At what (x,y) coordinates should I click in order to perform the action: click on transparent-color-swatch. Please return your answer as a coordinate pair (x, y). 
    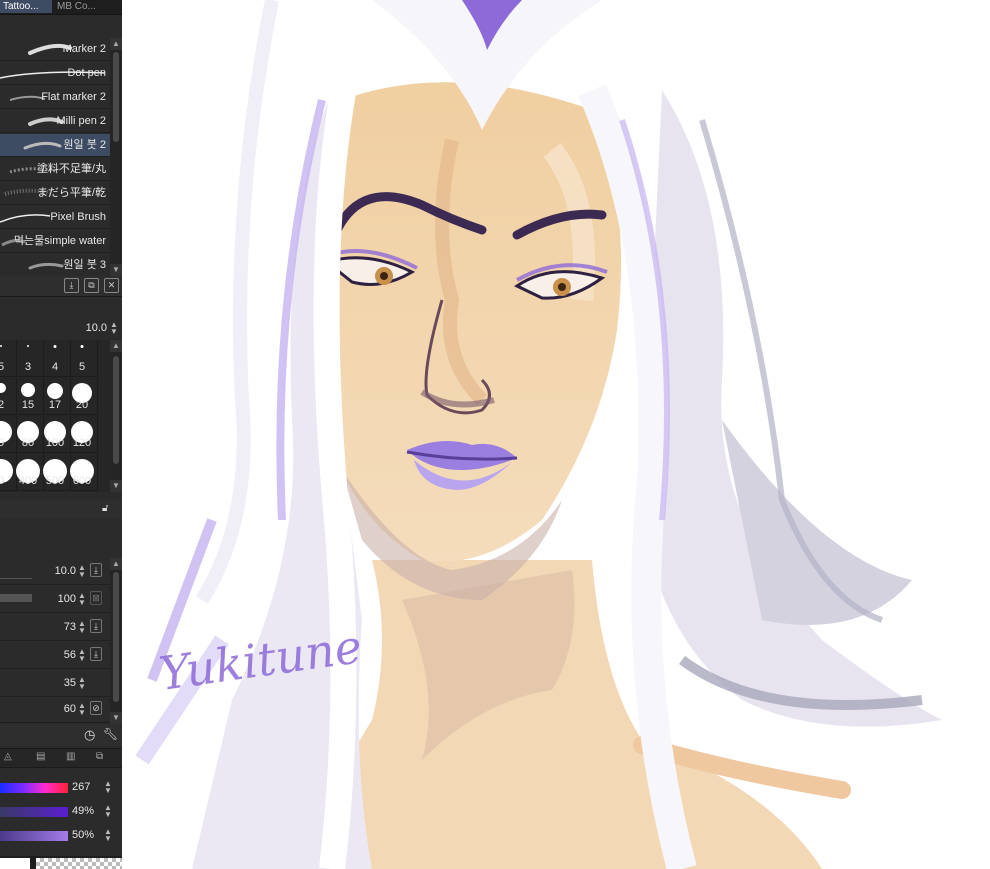
    Looking at the image, I should click on (79, 863).